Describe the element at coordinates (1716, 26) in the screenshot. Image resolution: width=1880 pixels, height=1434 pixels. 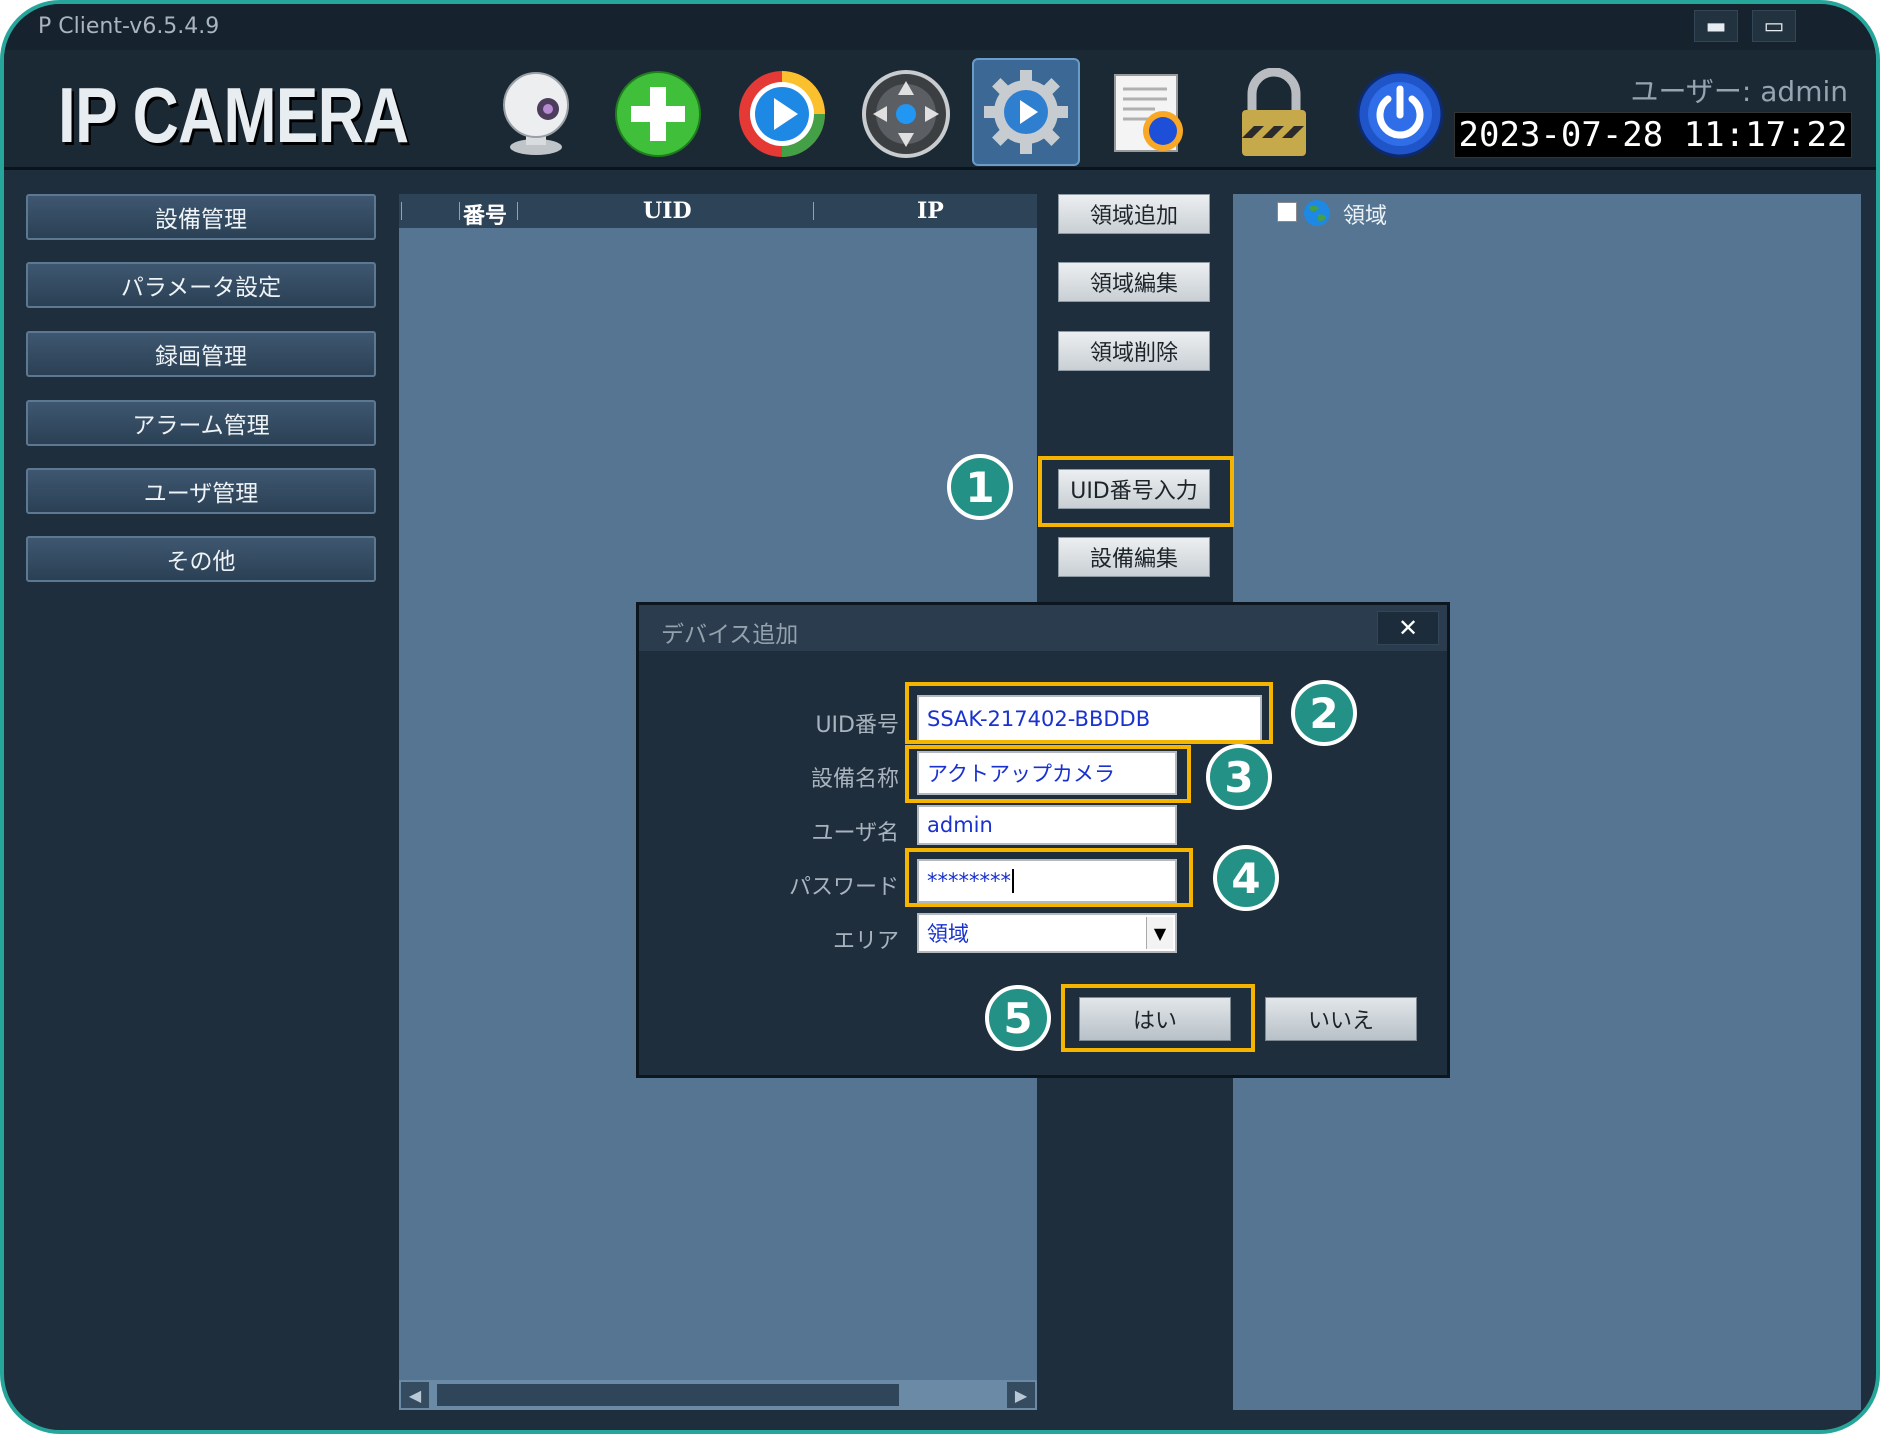
I see `minimize-button: ▬` at that location.